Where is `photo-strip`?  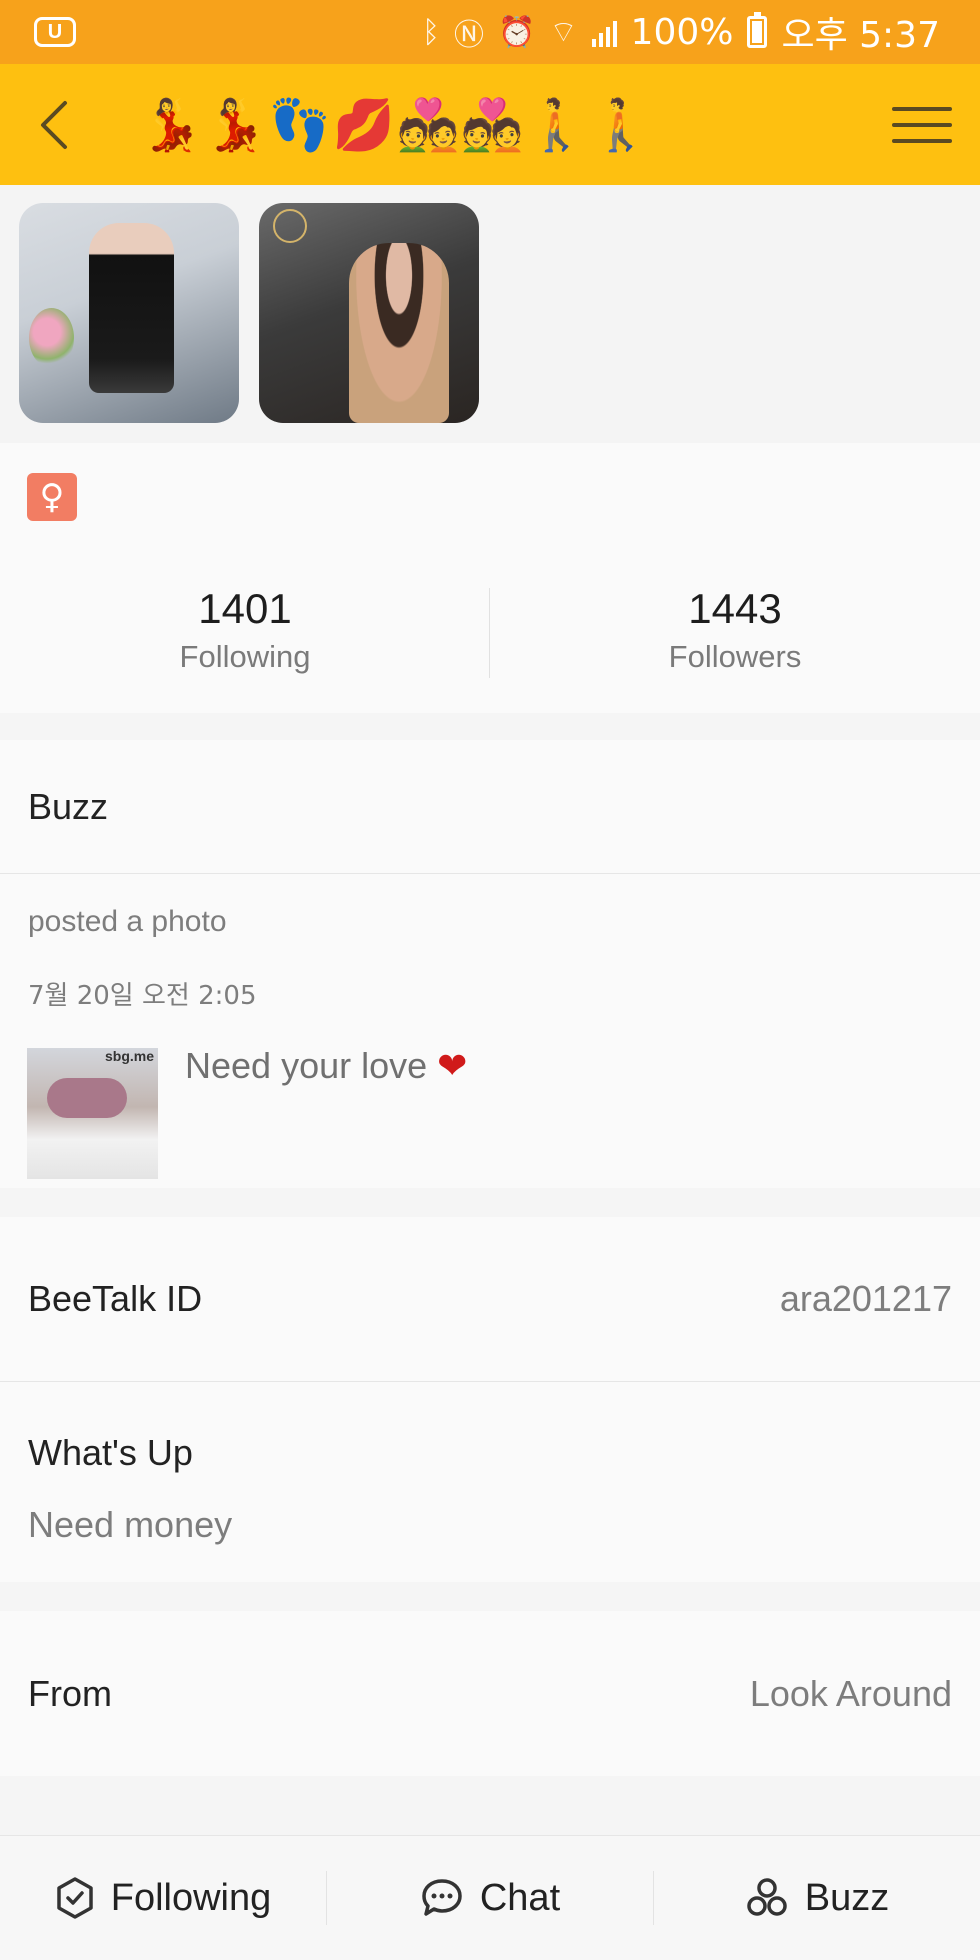 photo-strip is located at coordinates (490, 314).